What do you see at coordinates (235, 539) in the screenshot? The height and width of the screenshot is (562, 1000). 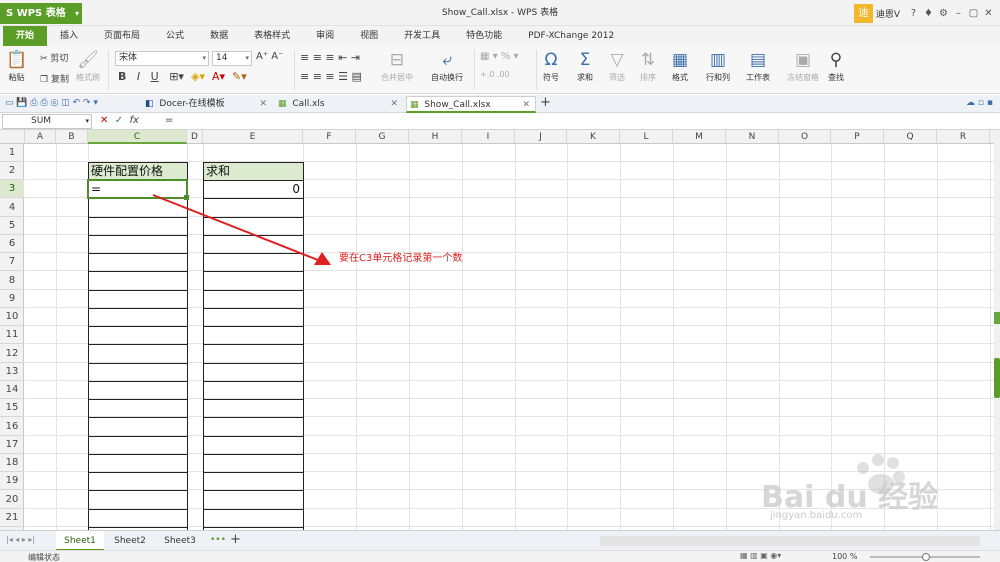 I see `add-sheet-icon: +` at bounding box center [235, 539].